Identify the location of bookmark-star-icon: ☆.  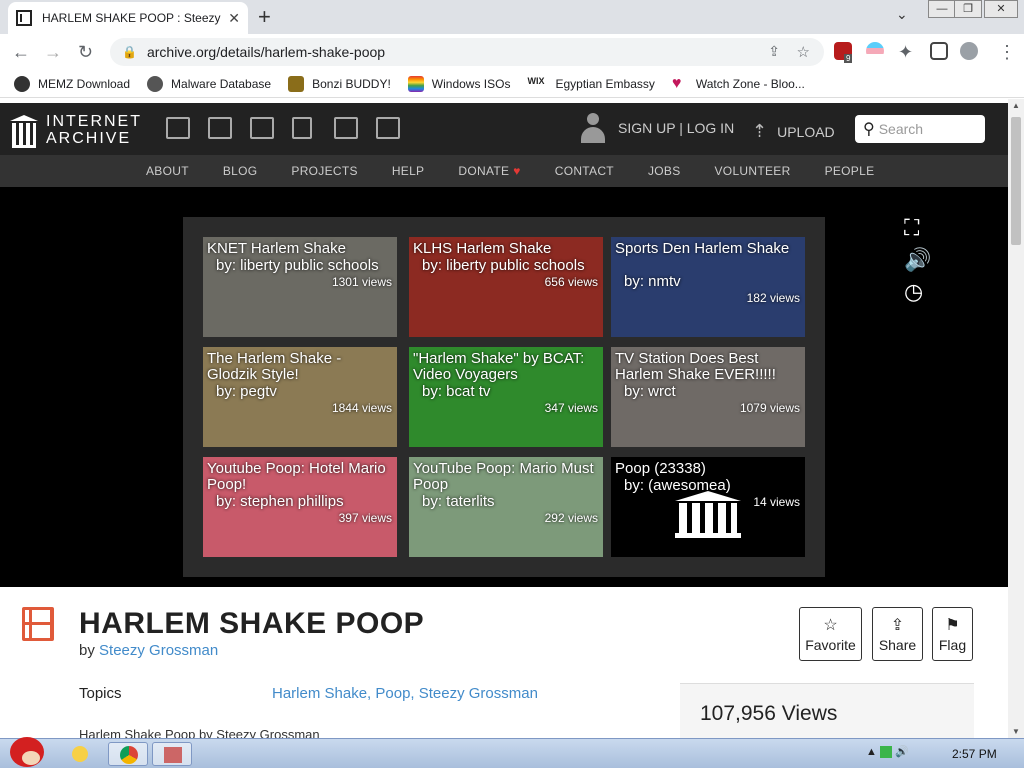
(803, 52).